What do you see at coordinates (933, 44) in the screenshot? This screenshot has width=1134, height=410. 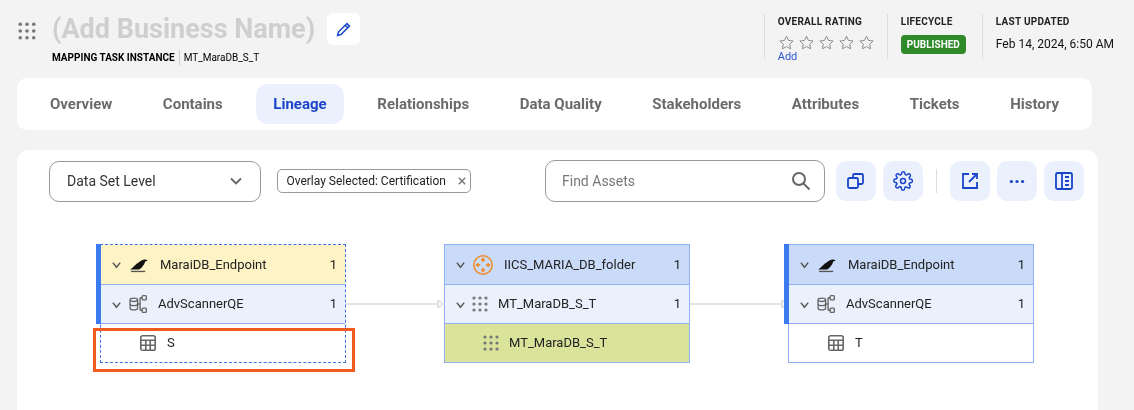 I see `status-badge: PUBLISHED` at bounding box center [933, 44].